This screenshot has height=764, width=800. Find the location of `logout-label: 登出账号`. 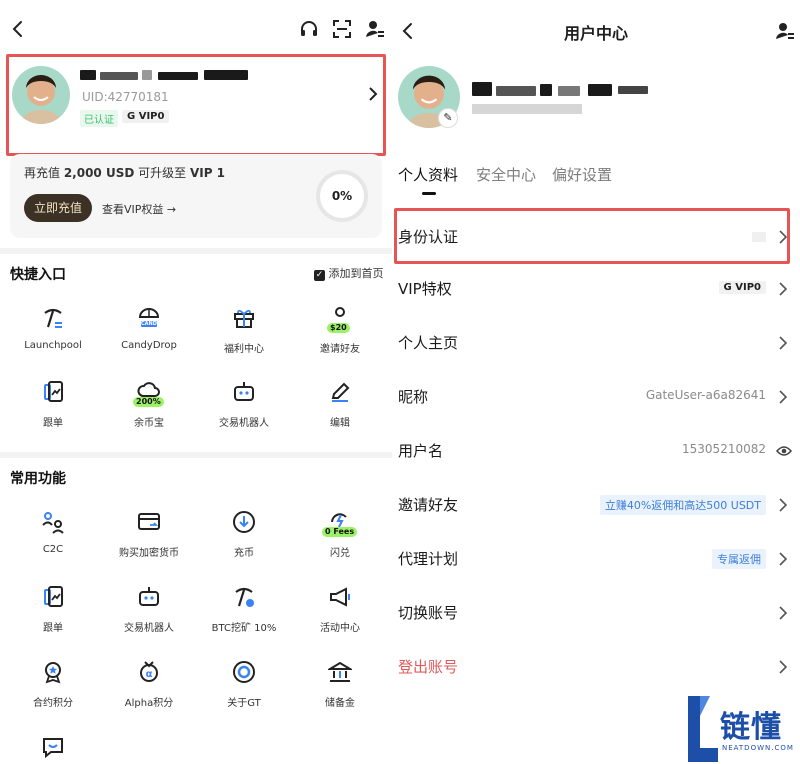

logout-label: 登出账号 is located at coordinates (428, 667).